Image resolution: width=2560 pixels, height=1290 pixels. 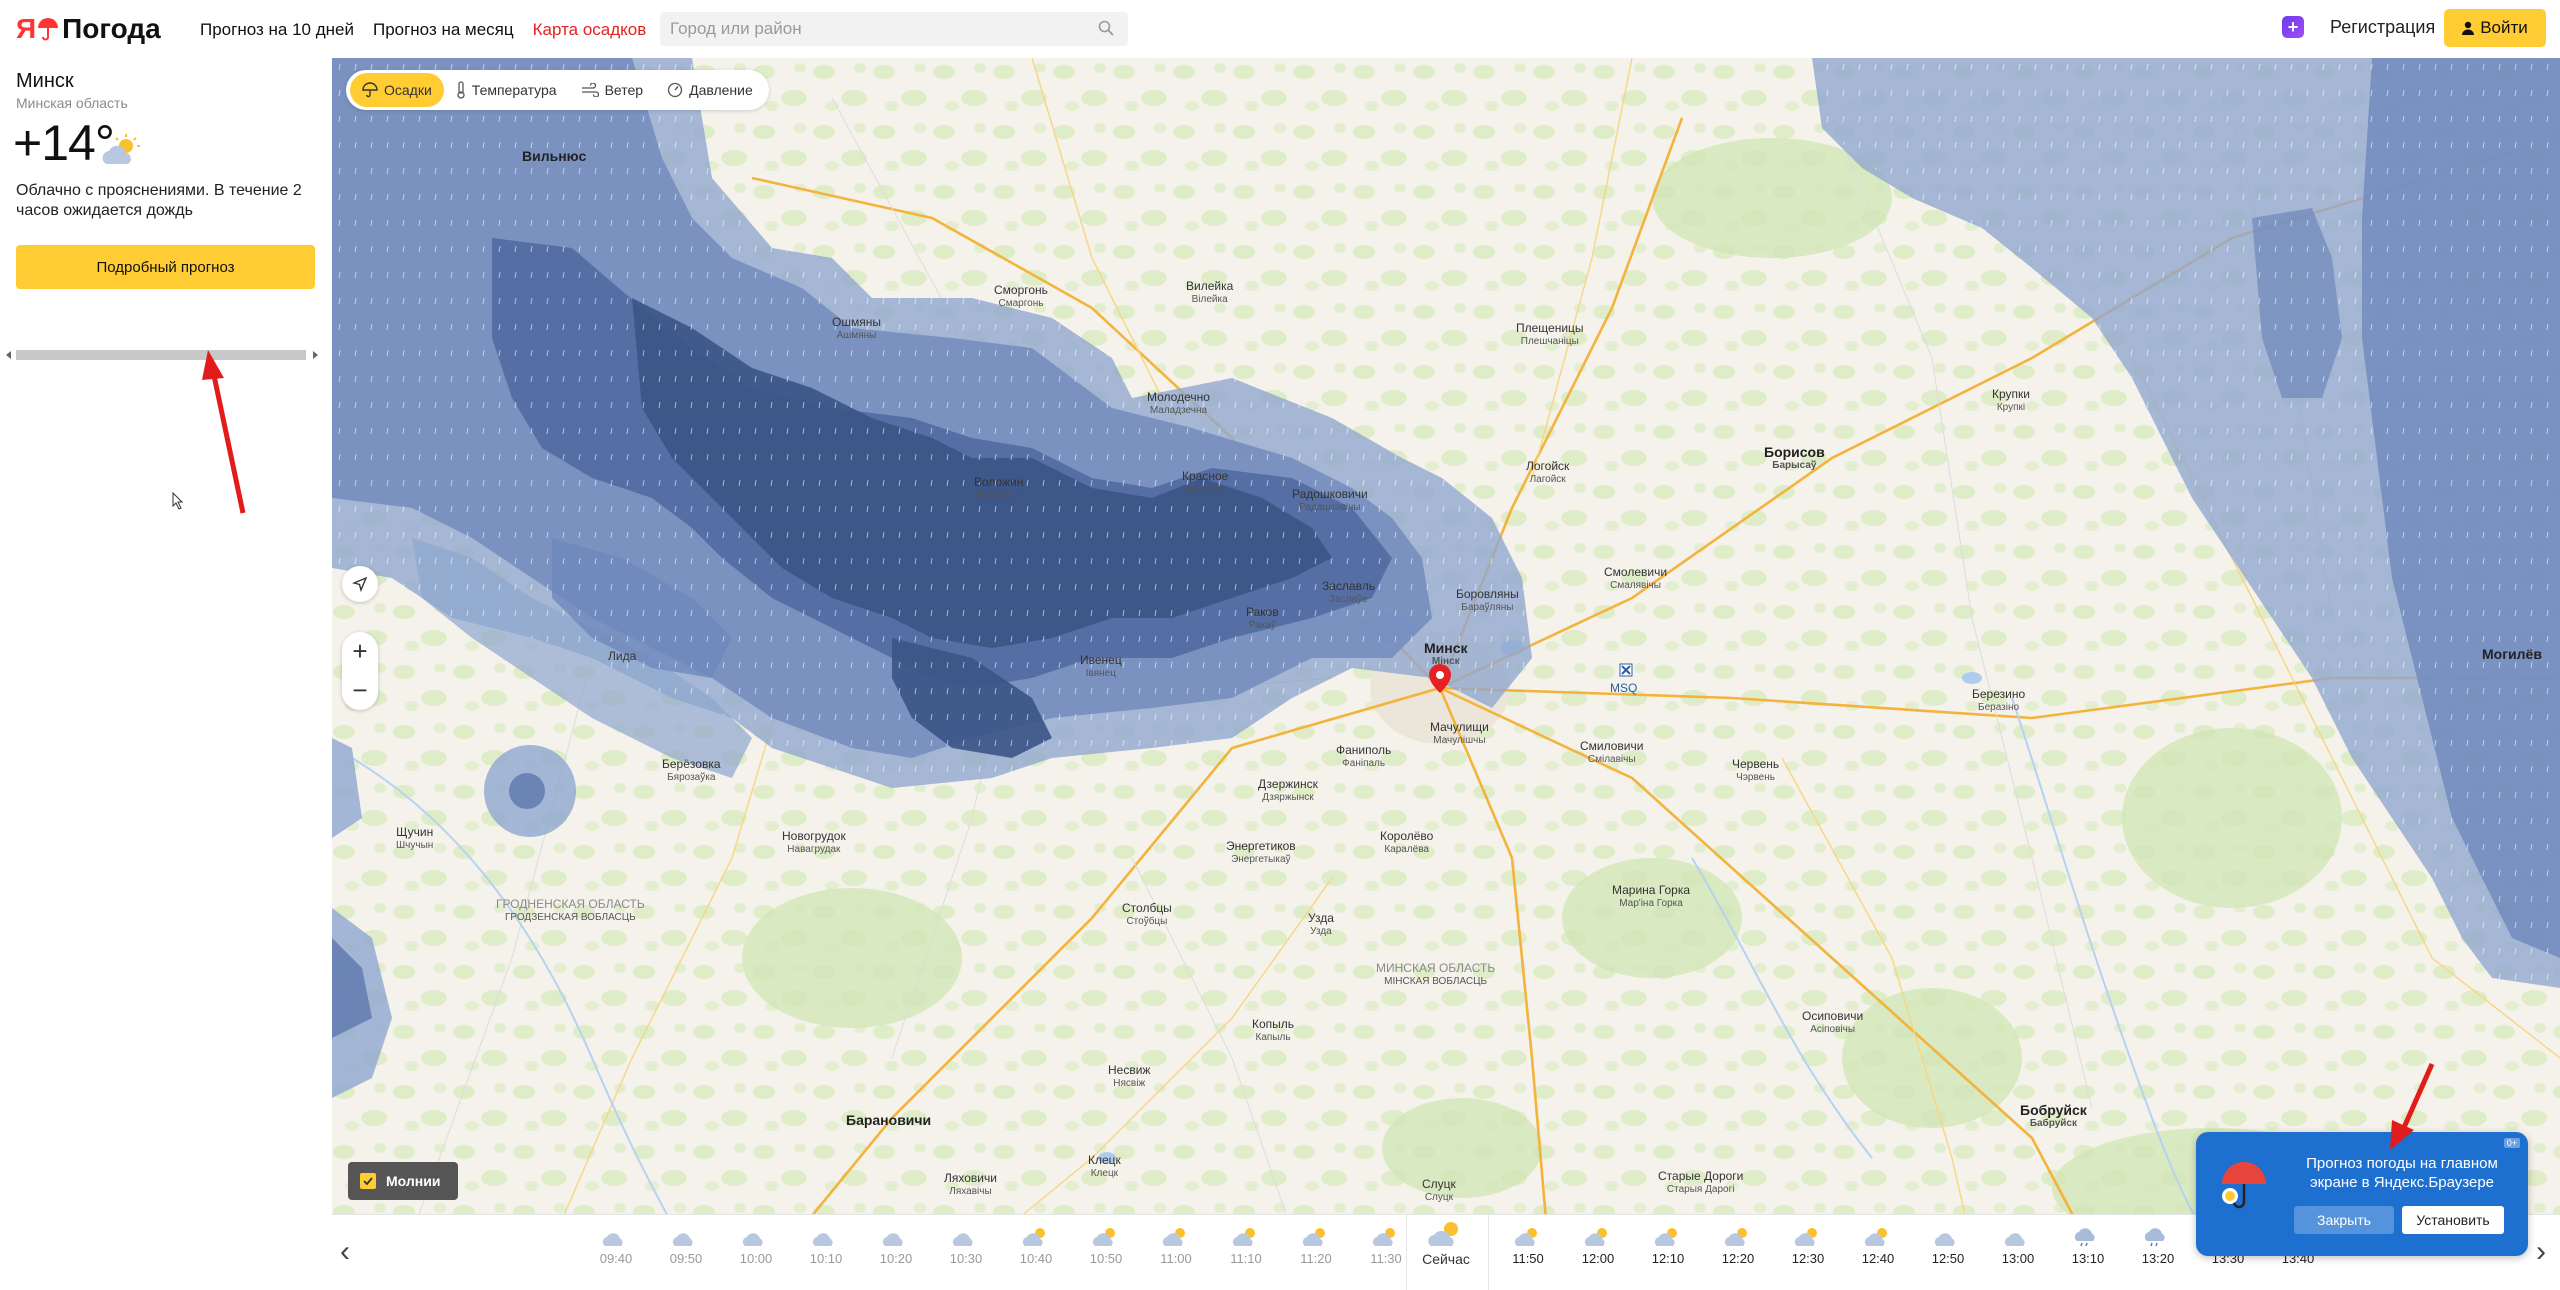 What do you see at coordinates (826, 1245) in the screenshot?
I see `timeline-step: 10:10` at bounding box center [826, 1245].